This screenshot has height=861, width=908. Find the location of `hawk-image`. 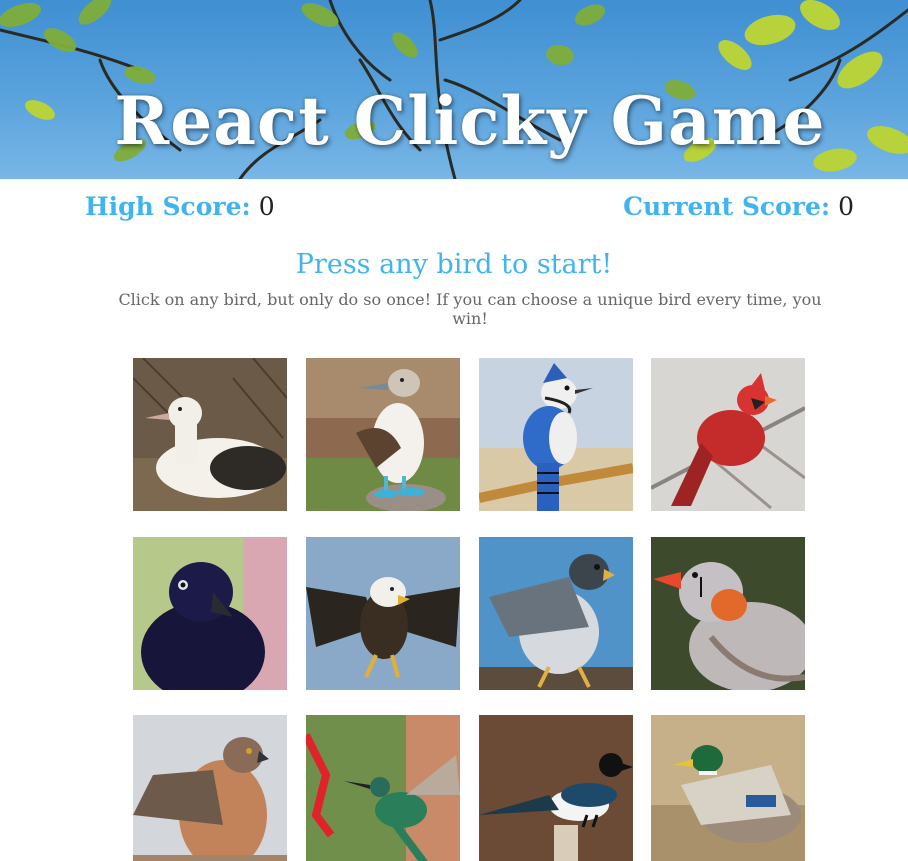

hawk-image is located at coordinates (210, 788).